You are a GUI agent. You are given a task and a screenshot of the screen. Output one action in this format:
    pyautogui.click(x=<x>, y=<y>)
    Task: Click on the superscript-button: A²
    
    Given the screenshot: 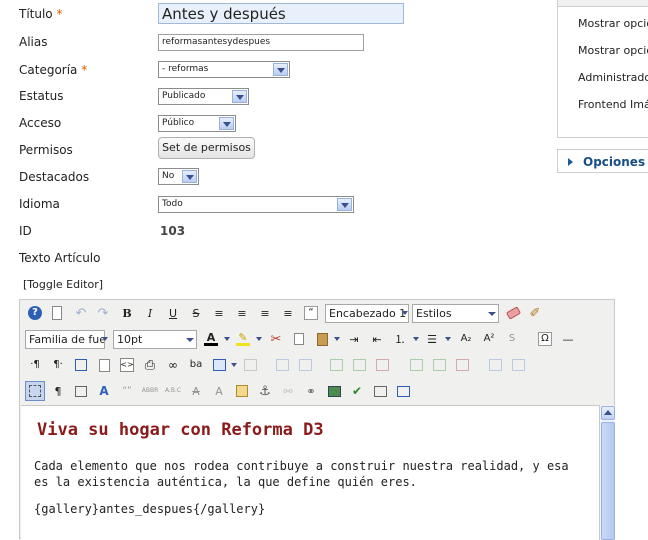 What is the action you would take?
    pyautogui.click(x=489, y=339)
    